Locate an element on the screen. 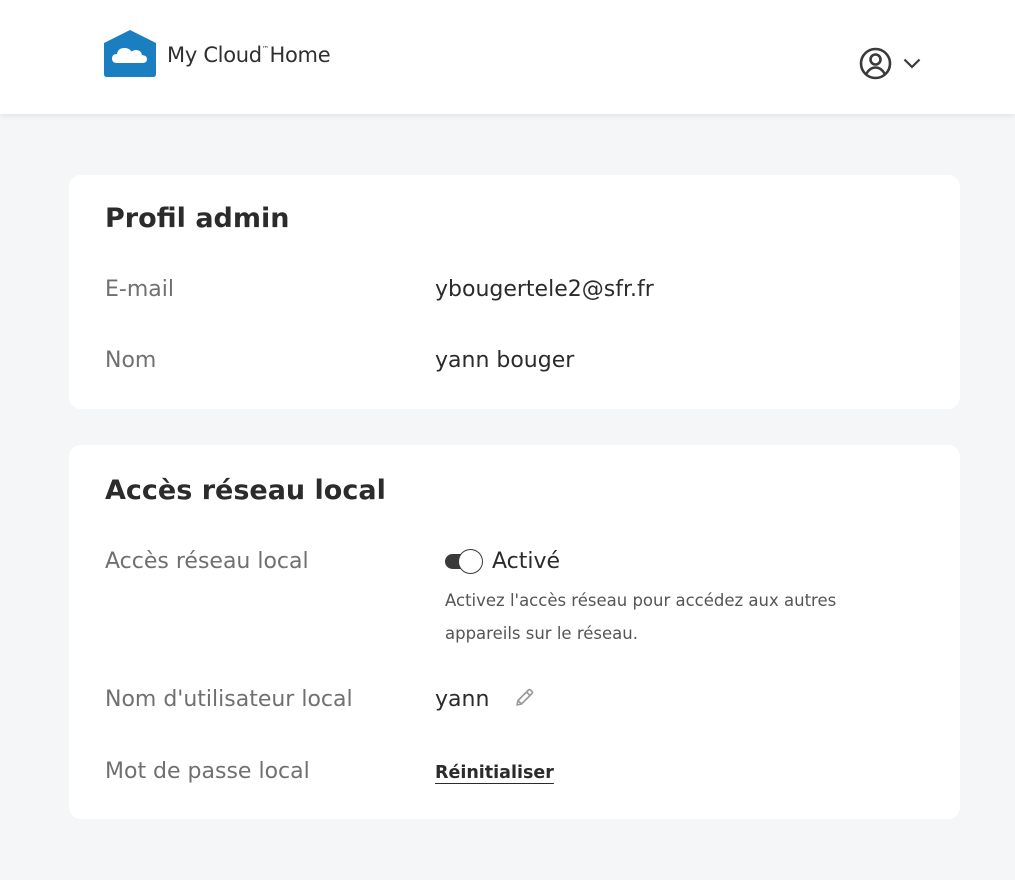 The height and width of the screenshot is (880, 1015). local-access-state: Activé is located at coordinates (526, 561).